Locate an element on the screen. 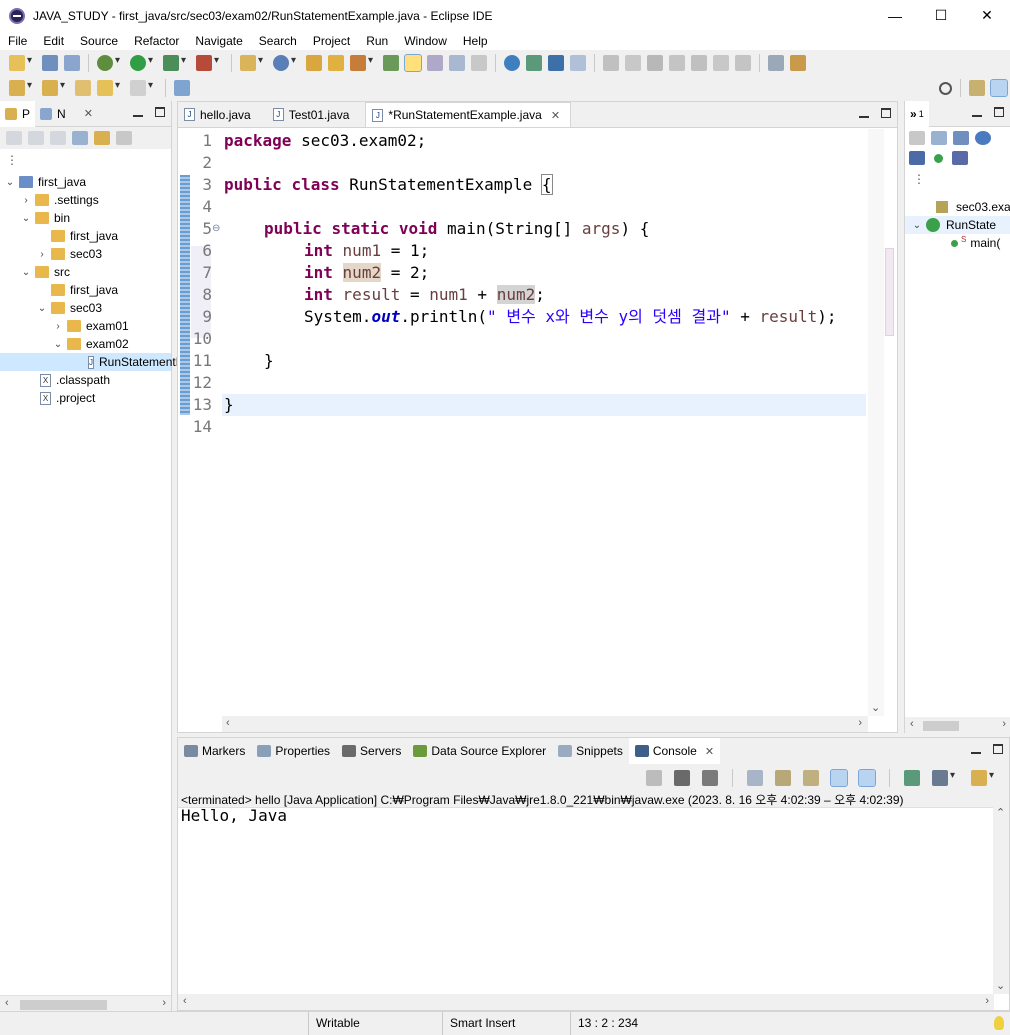 This screenshot has height=1035, width=1010. step-into-icon is located at coordinates (699, 63).